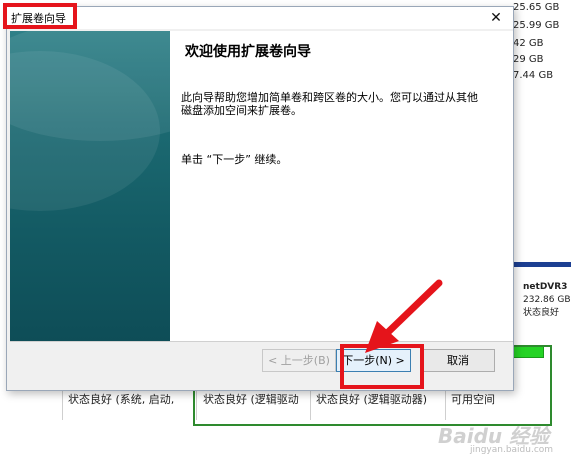 This screenshot has height=470, width=571. Describe the element at coordinates (536, 25) in the screenshot. I see `capacity-cell: 25.99 GB` at that location.